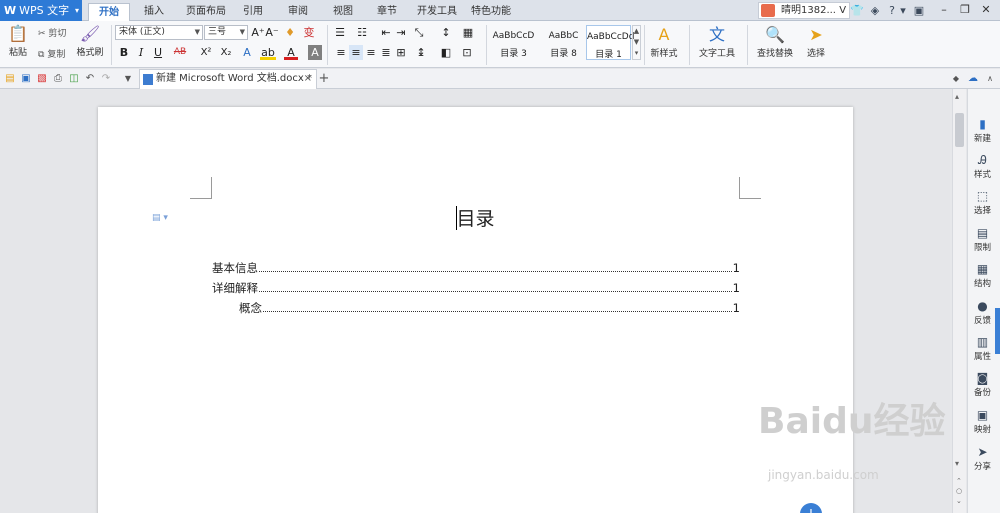 The image size is (1000, 513). What do you see at coordinates (489, 308) in the screenshot?
I see `toc-entry: 概念 1` at bounding box center [489, 308].